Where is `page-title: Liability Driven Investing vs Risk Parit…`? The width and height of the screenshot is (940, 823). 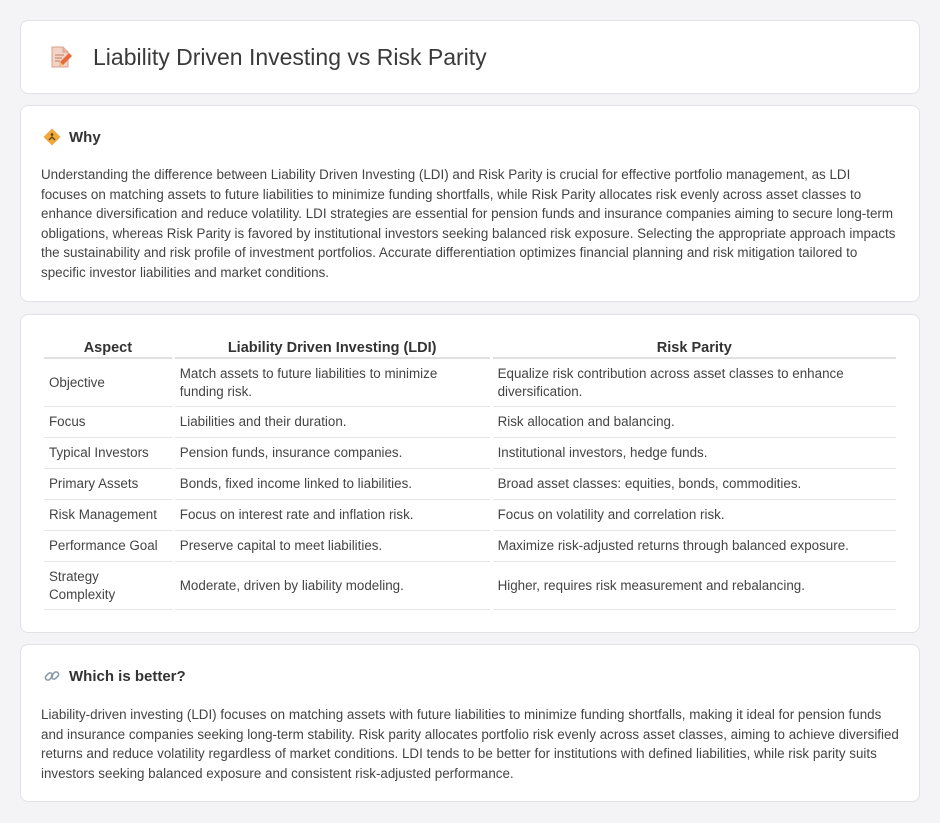
page-title: Liability Driven Investing vs Risk Parit… is located at coordinates (290, 56).